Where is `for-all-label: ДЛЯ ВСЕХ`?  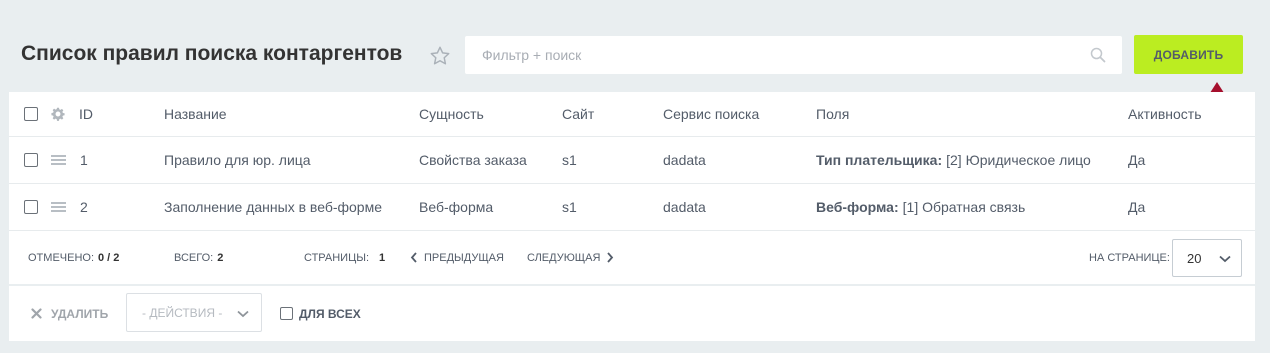
for-all-label: ДЛЯ ВСЕХ is located at coordinates (330, 313).